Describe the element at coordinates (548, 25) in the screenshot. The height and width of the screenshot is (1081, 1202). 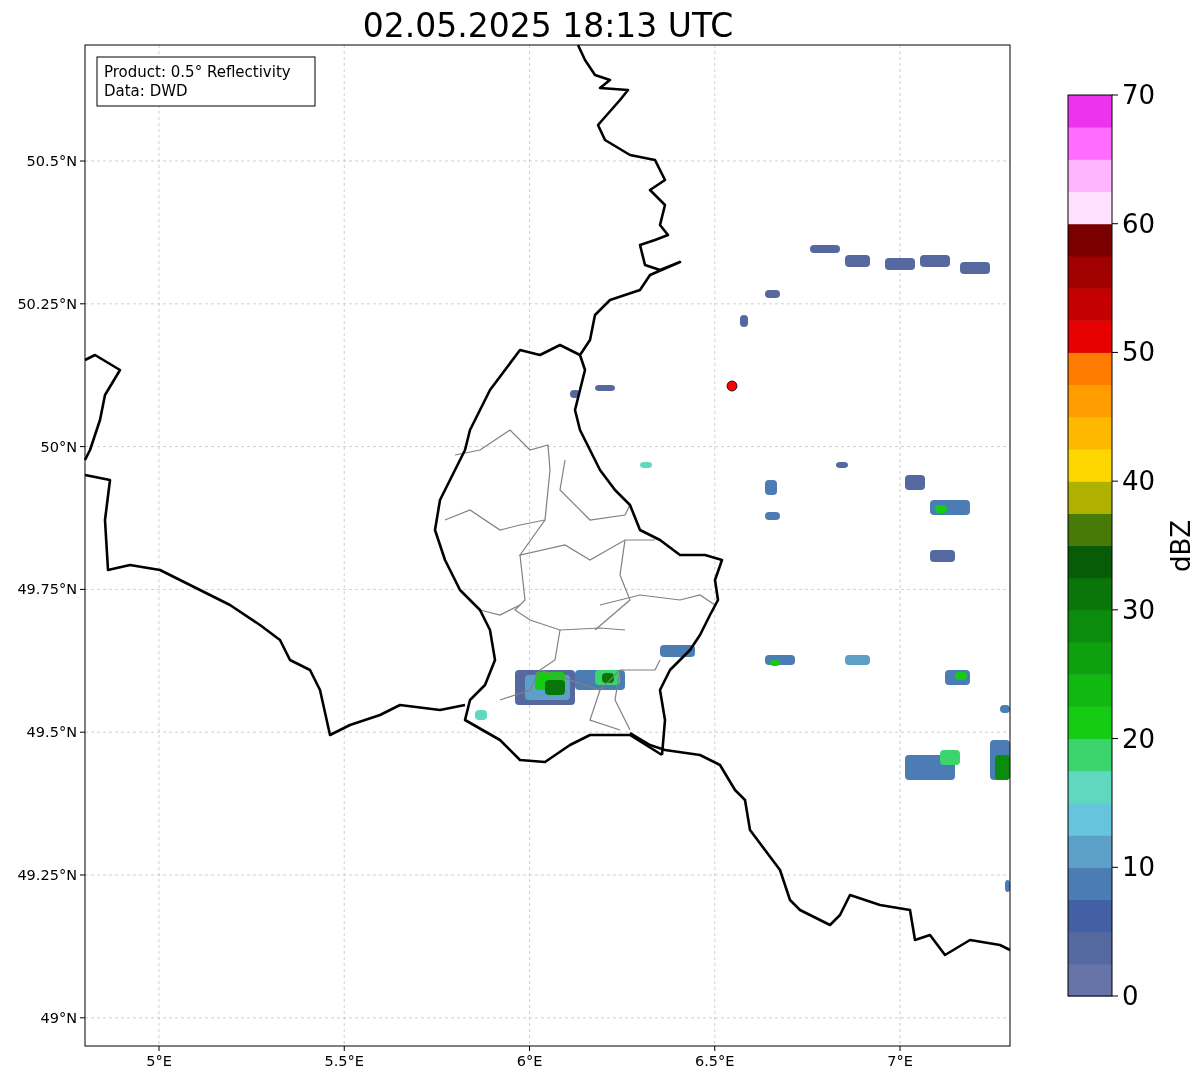
I see `chart-title: 02.05.2025 18:13 UTC` at that location.